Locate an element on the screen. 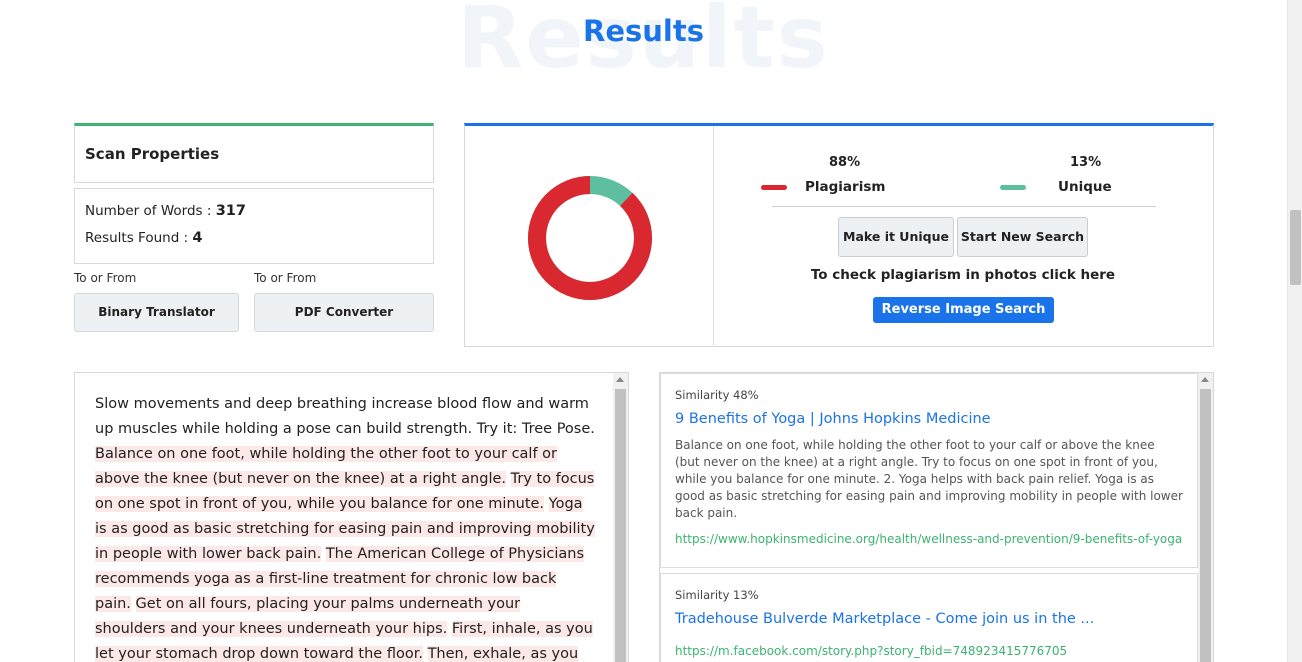 Image resolution: width=1302 pixels, height=662 pixels. unique-legend-swatch is located at coordinates (1013, 187).